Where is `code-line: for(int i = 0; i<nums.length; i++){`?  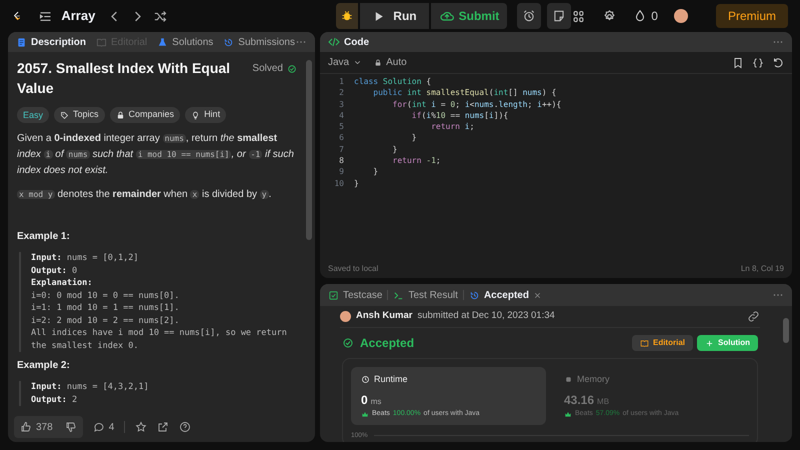
code-line: for(int i = 0; i<nums.length; i++){ is located at coordinates (477, 104).